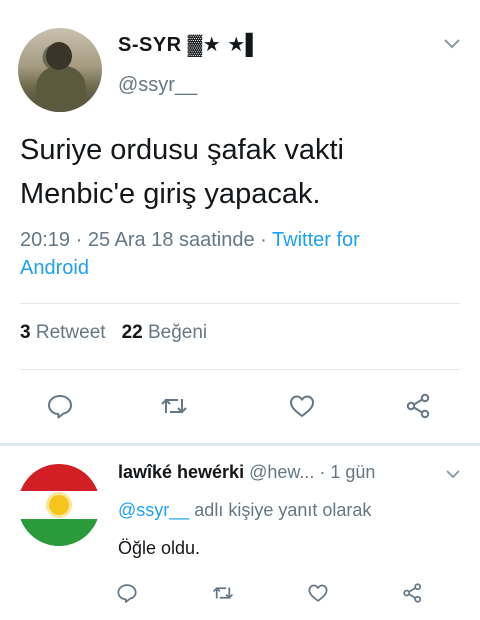  Describe the element at coordinates (70, 332) in the screenshot. I see `retweet-label: Retweet` at that location.